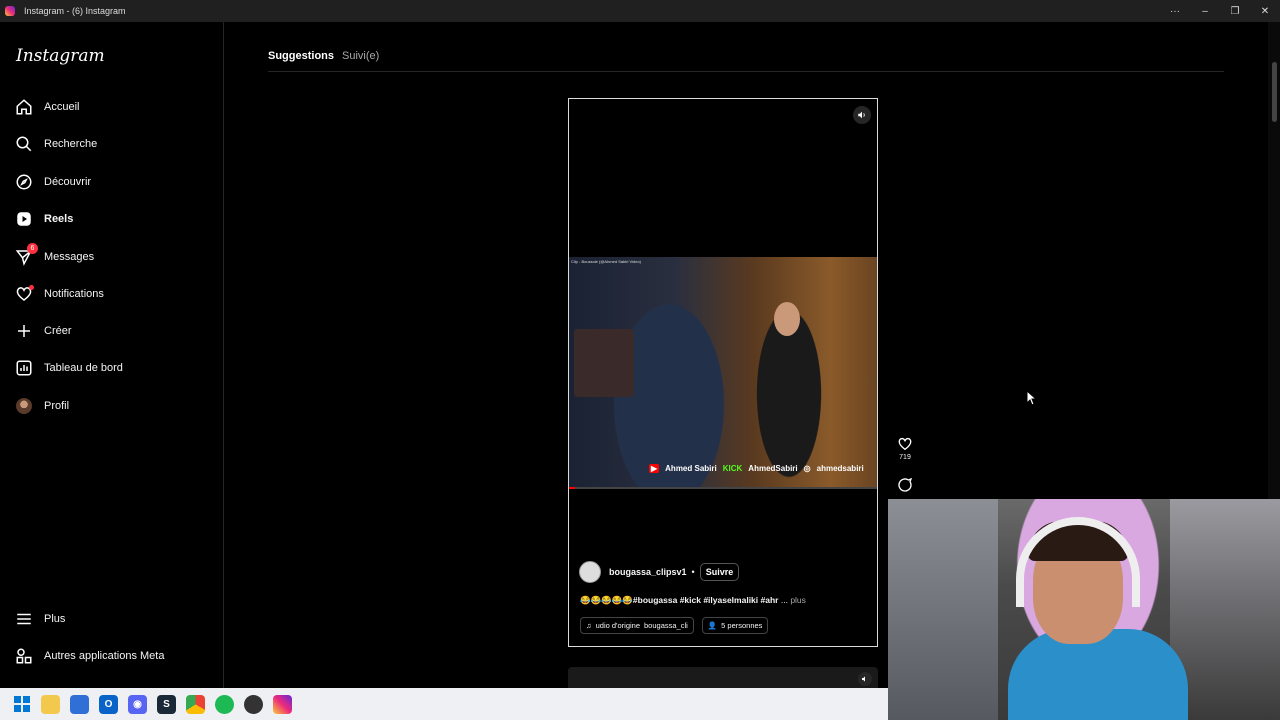  I want to click on window-controls: ··· – ❐ ✕, so click(1220, 11).